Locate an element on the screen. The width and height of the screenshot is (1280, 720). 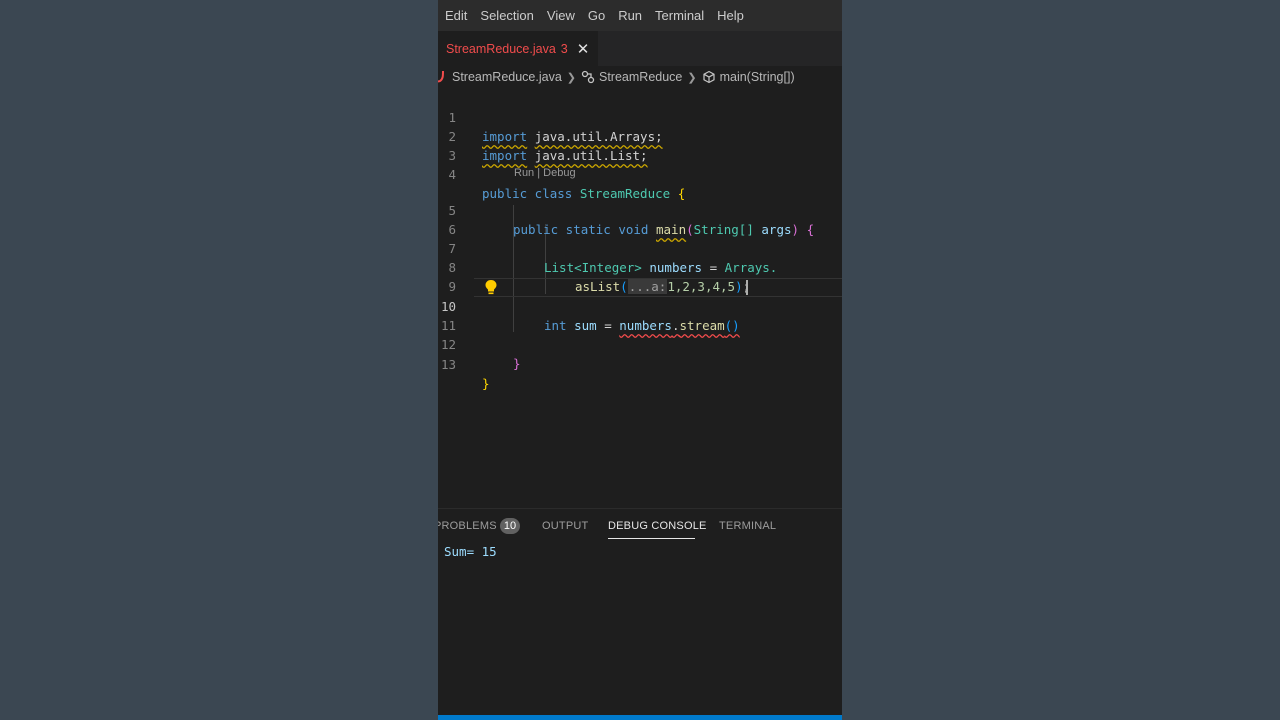
code-line-13: 13 } is located at coordinates (640, 363).